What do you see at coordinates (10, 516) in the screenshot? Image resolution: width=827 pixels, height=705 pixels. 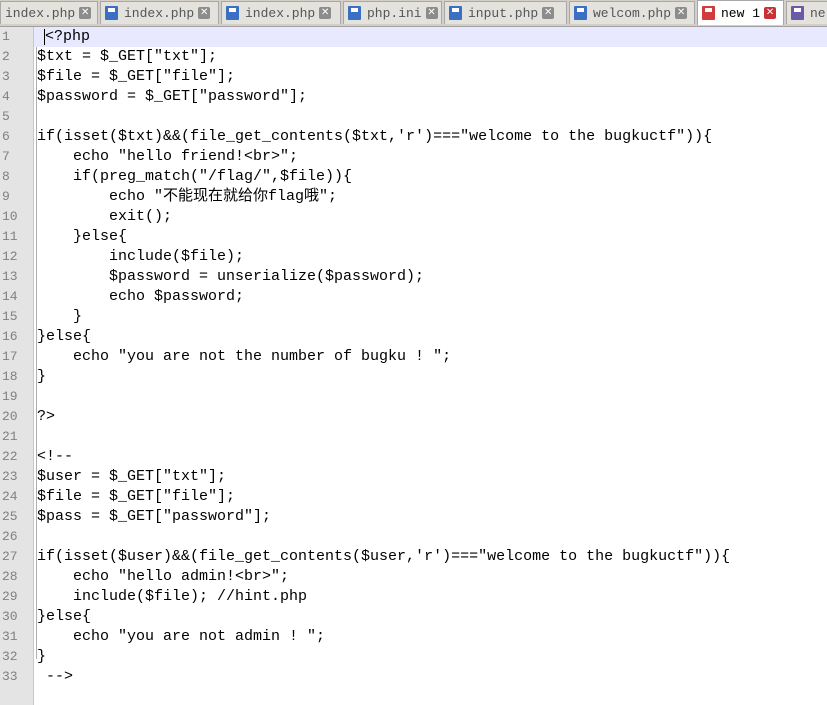 I see `line-number: 25` at bounding box center [10, 516].